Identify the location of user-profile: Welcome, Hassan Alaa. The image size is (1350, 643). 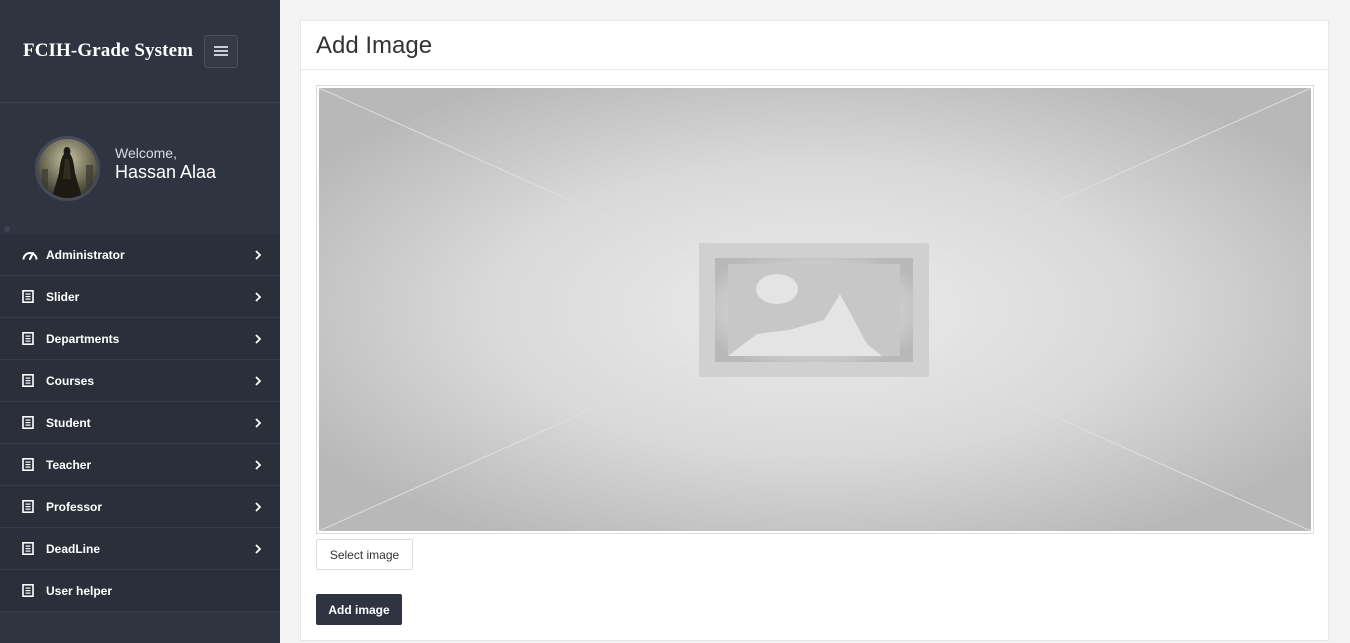
(140, 168).